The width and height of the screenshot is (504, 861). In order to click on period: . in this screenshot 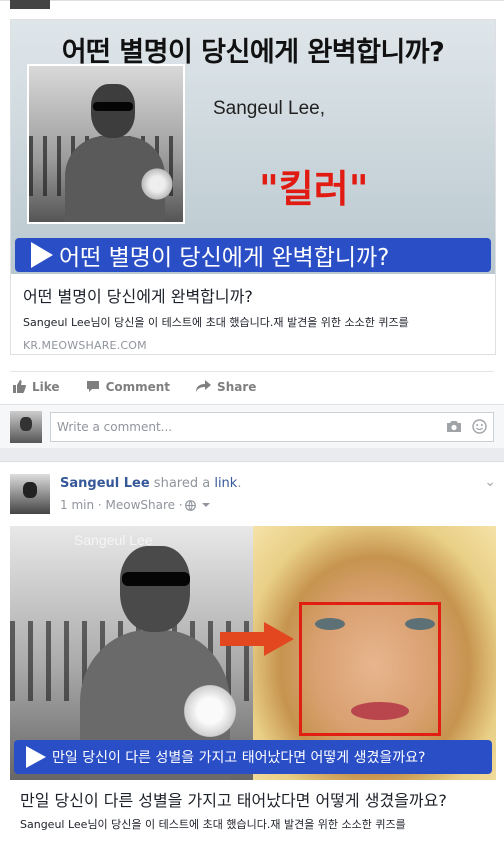, I will do `click(239, 483)`.